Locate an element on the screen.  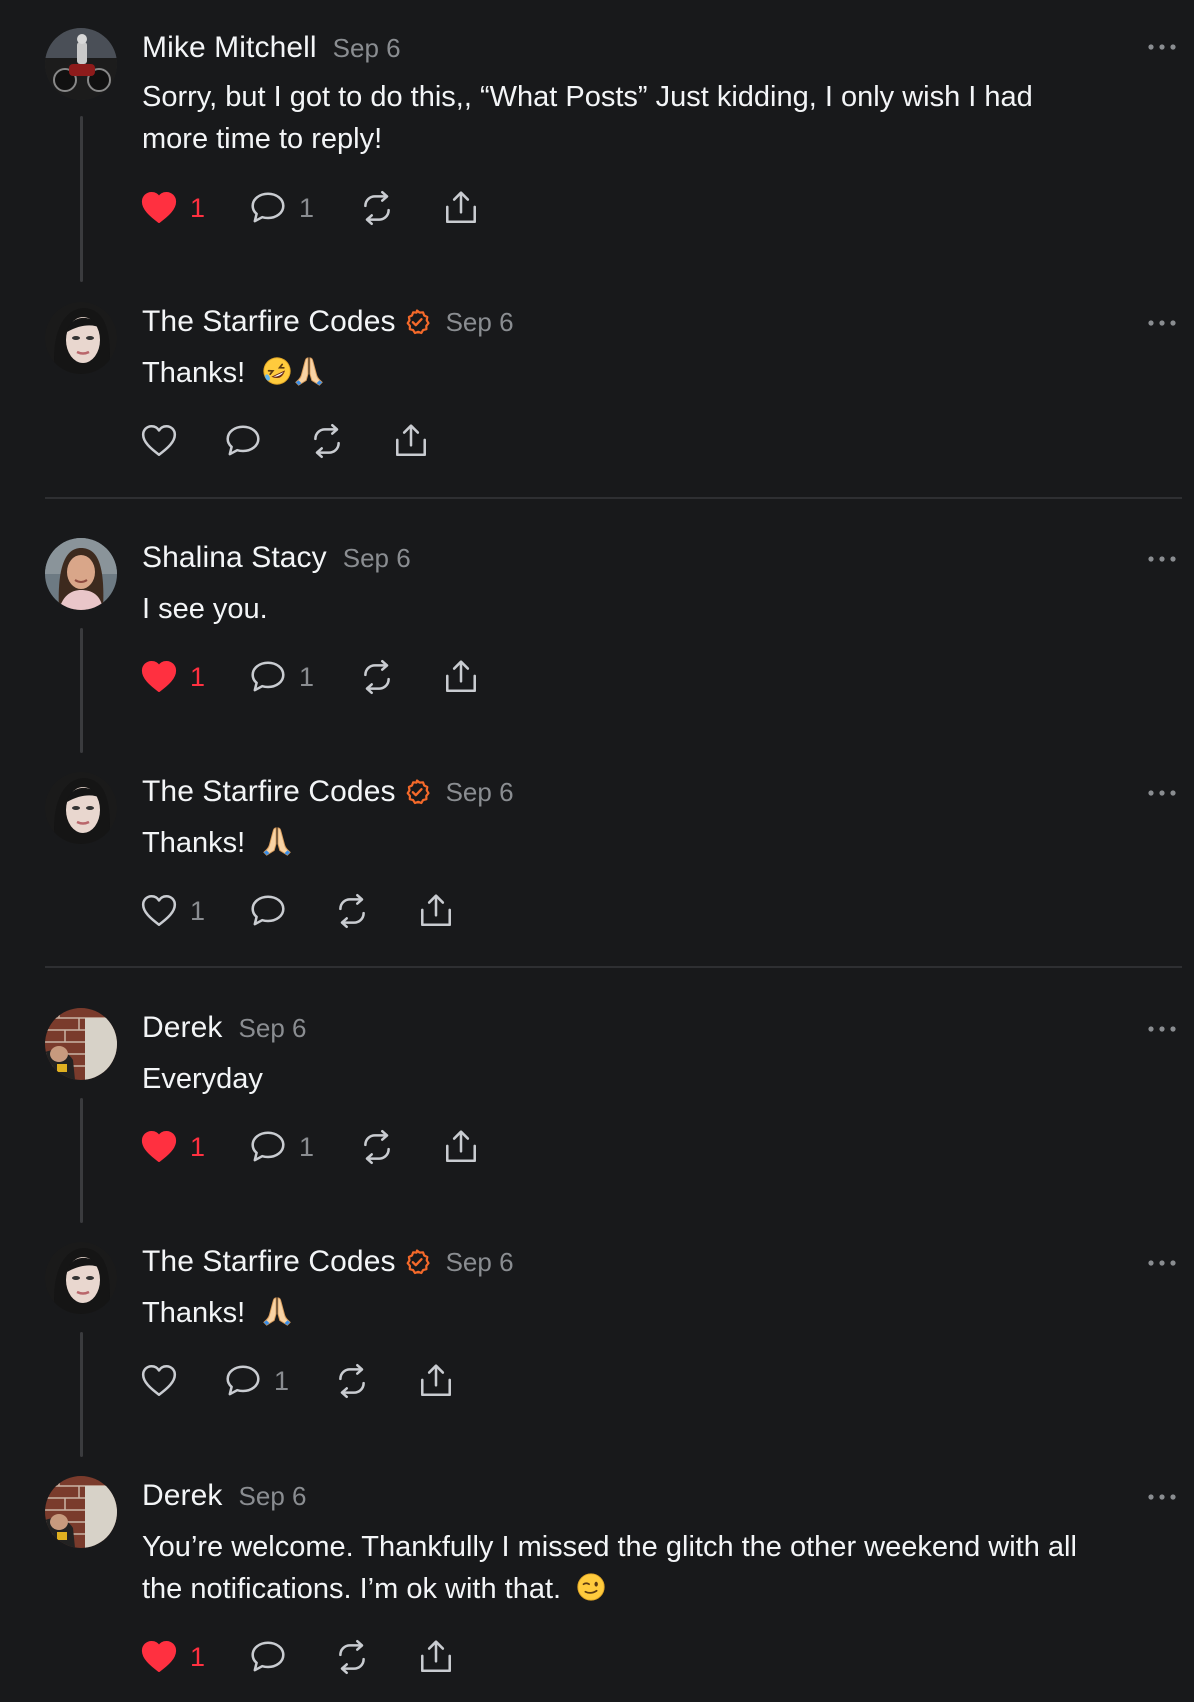
post-header: Shalina Stacy Sep 6 is located at coordinates (276, 558).